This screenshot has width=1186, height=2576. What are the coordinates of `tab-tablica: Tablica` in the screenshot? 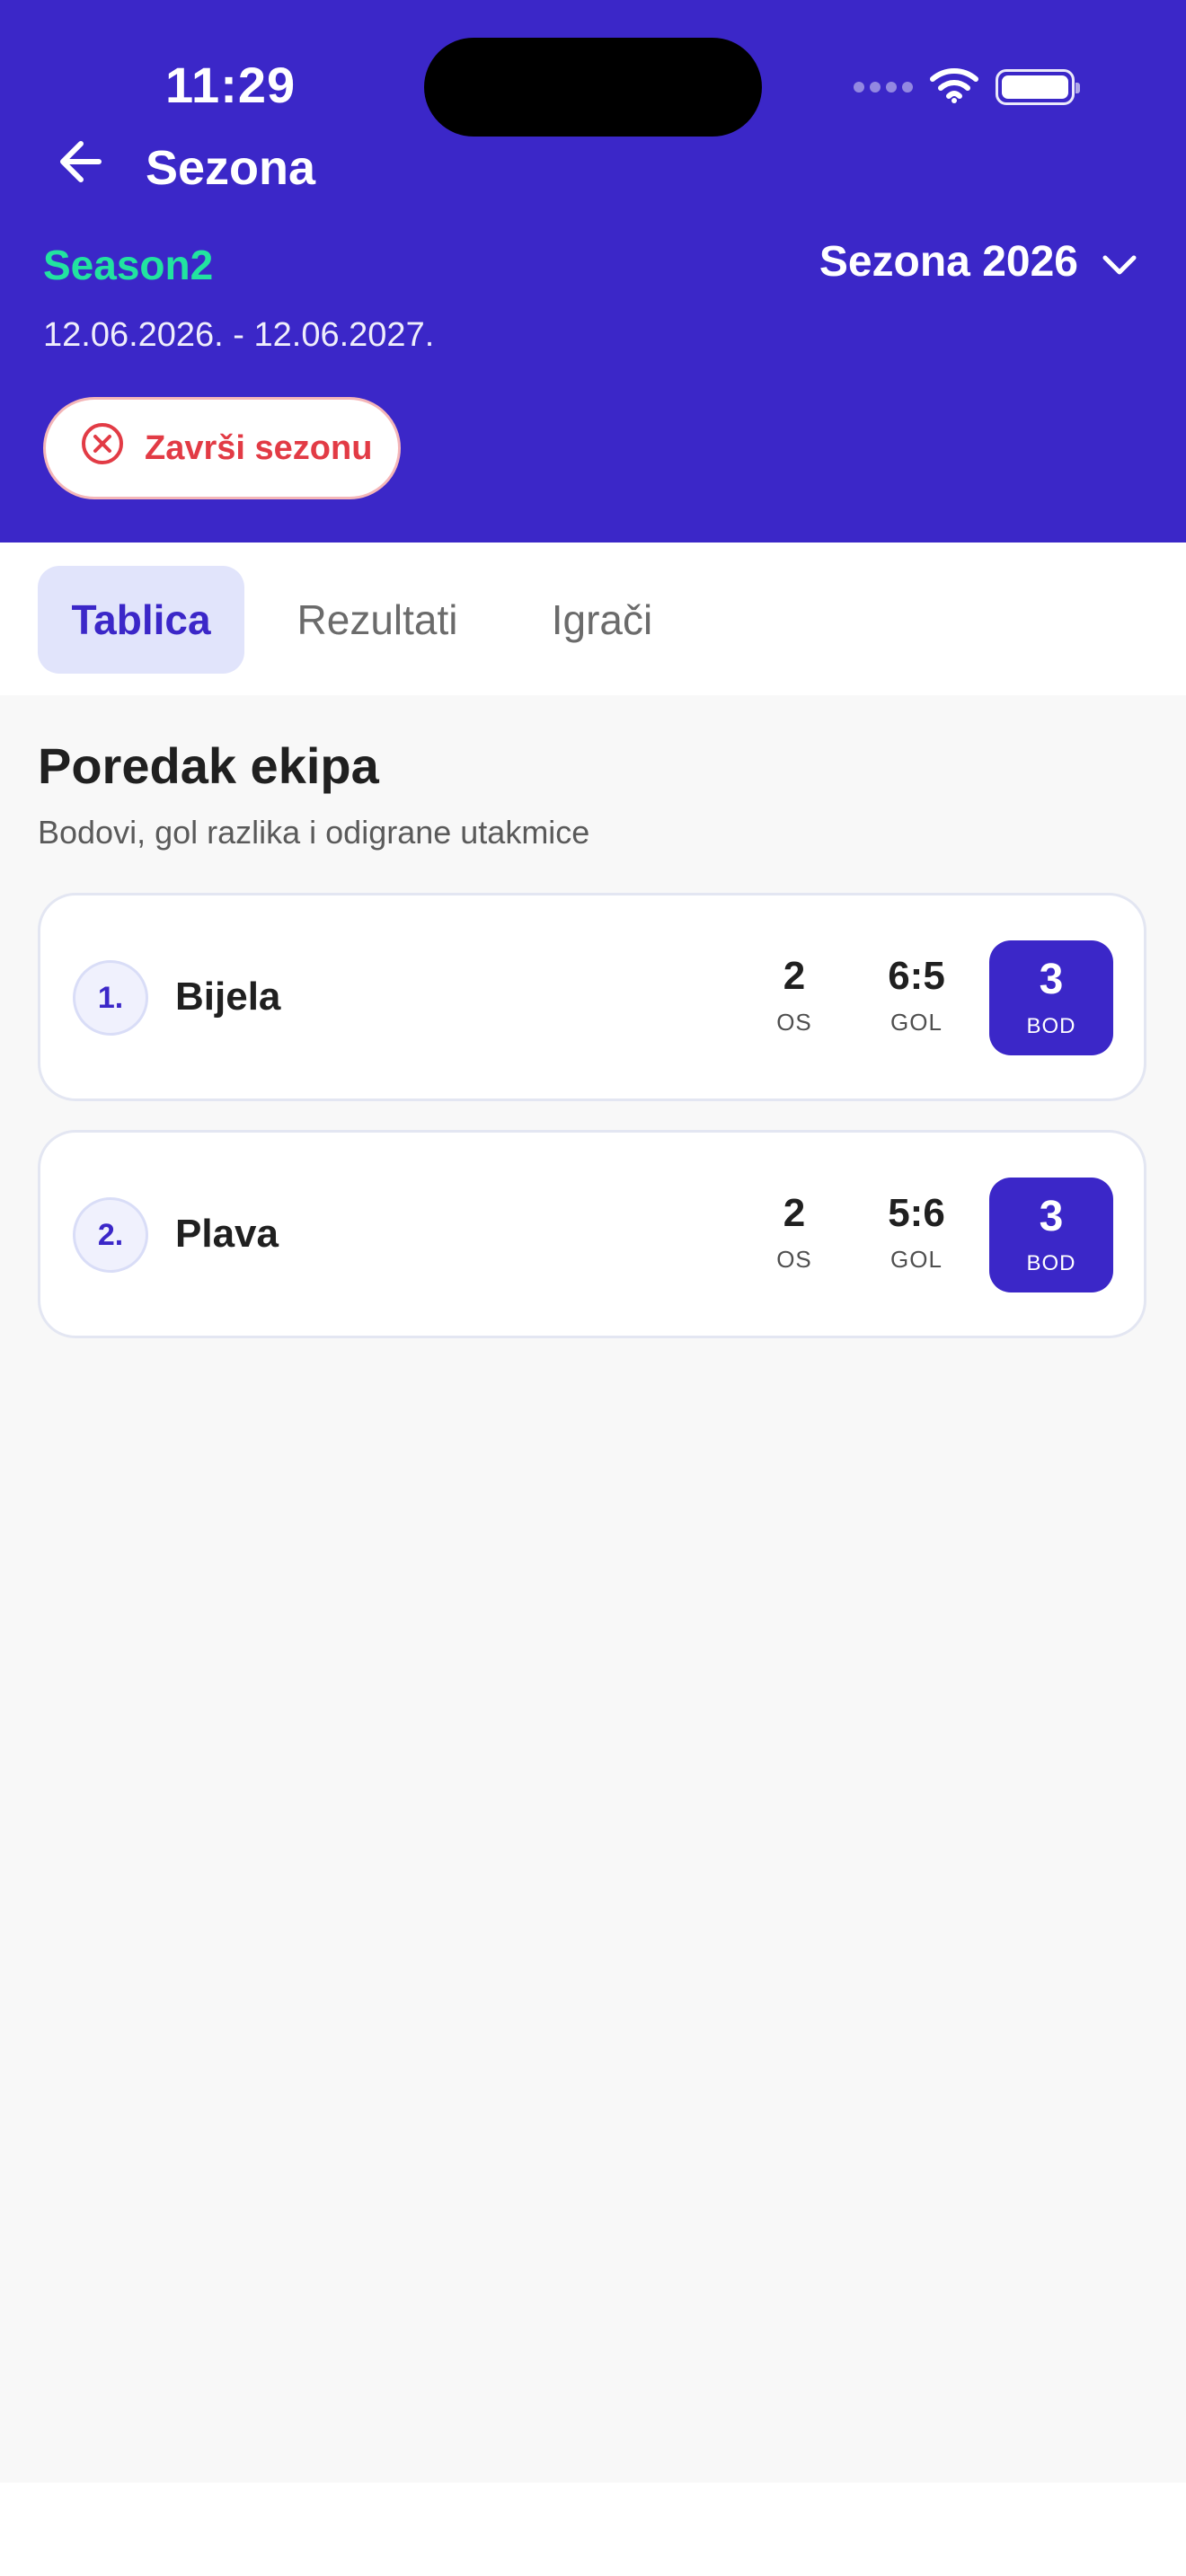 It's located at (141, 620).